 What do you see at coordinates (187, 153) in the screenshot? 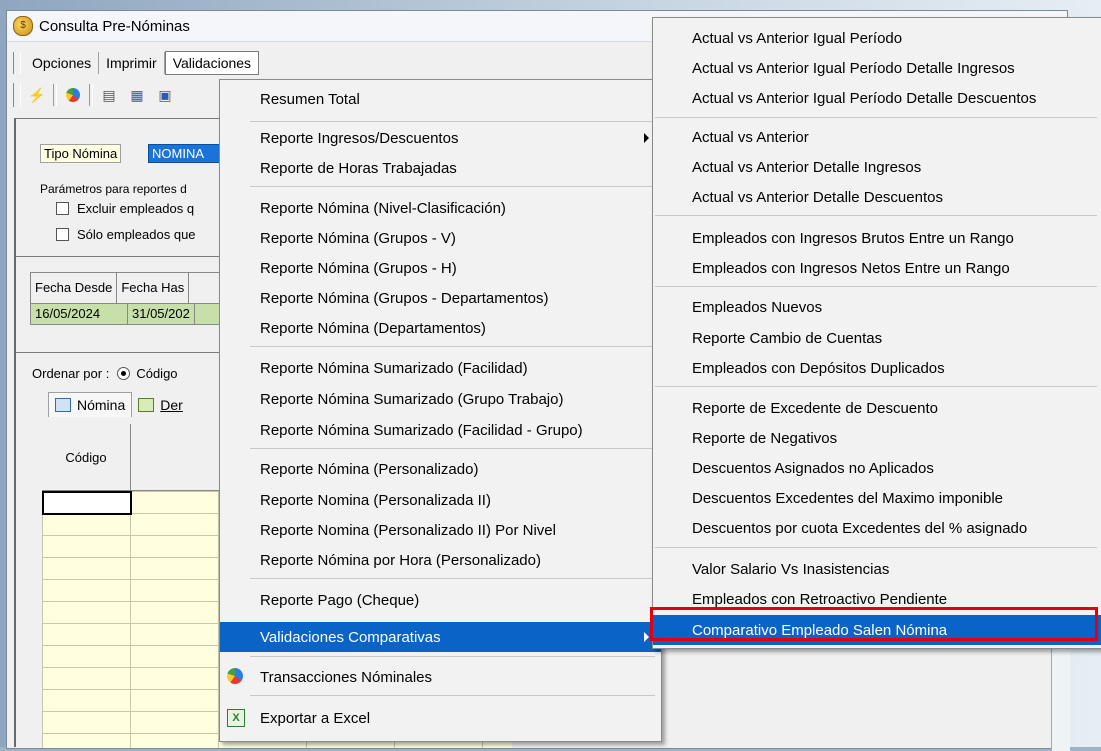
I see `tipo-nomina-select: NOMINA` at bounding box center [187, 153].